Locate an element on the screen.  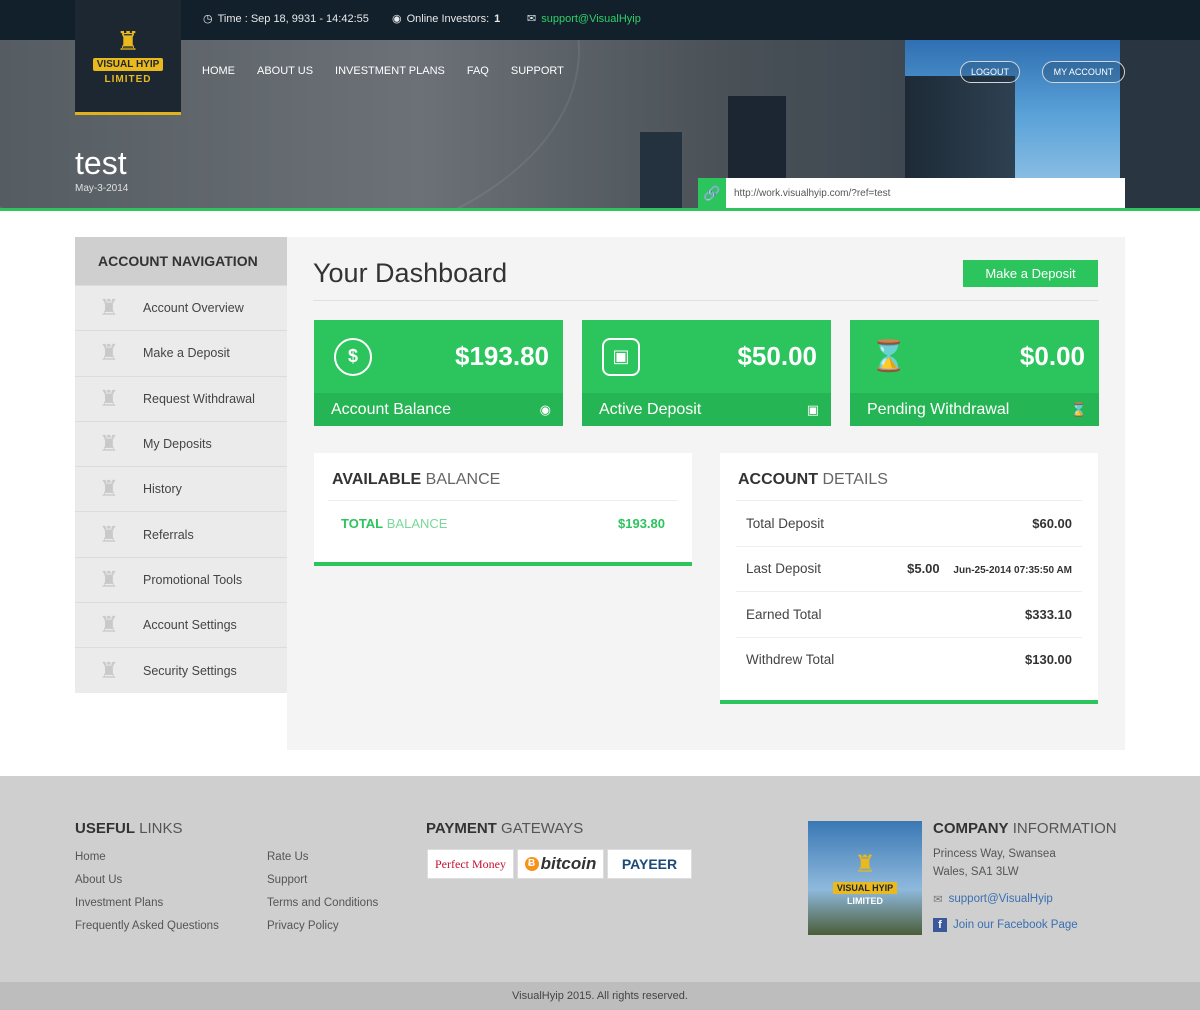
sidebar-item-label: Security Settings is located at coordinates (190, 670).